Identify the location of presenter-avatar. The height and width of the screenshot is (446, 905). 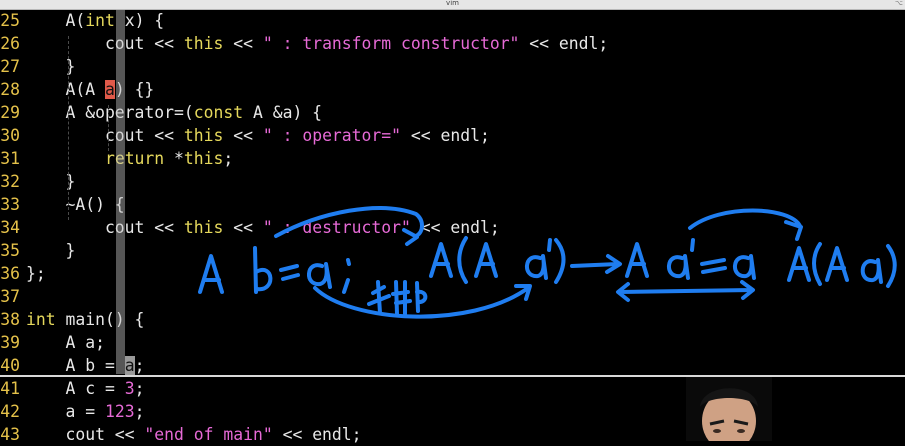
(729, 409).